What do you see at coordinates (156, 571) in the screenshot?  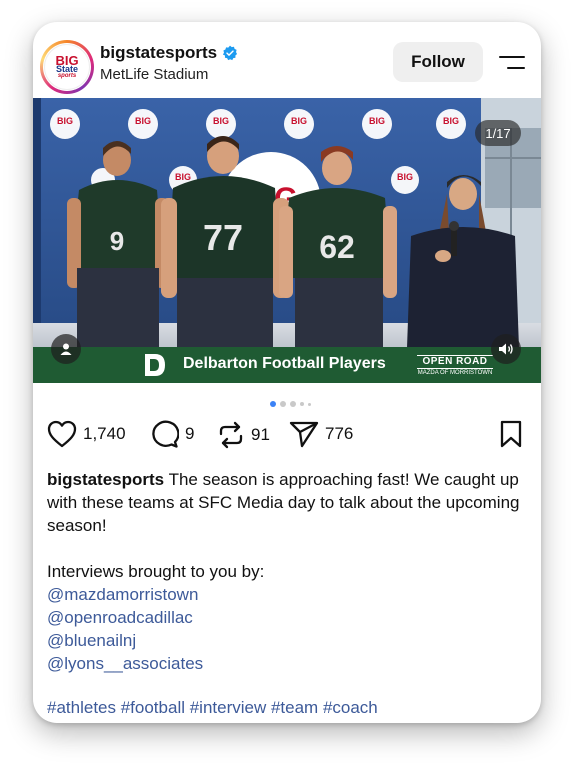 I see `interviews-intro: Interviews brought to you by:` at bounding box center [156, 571].